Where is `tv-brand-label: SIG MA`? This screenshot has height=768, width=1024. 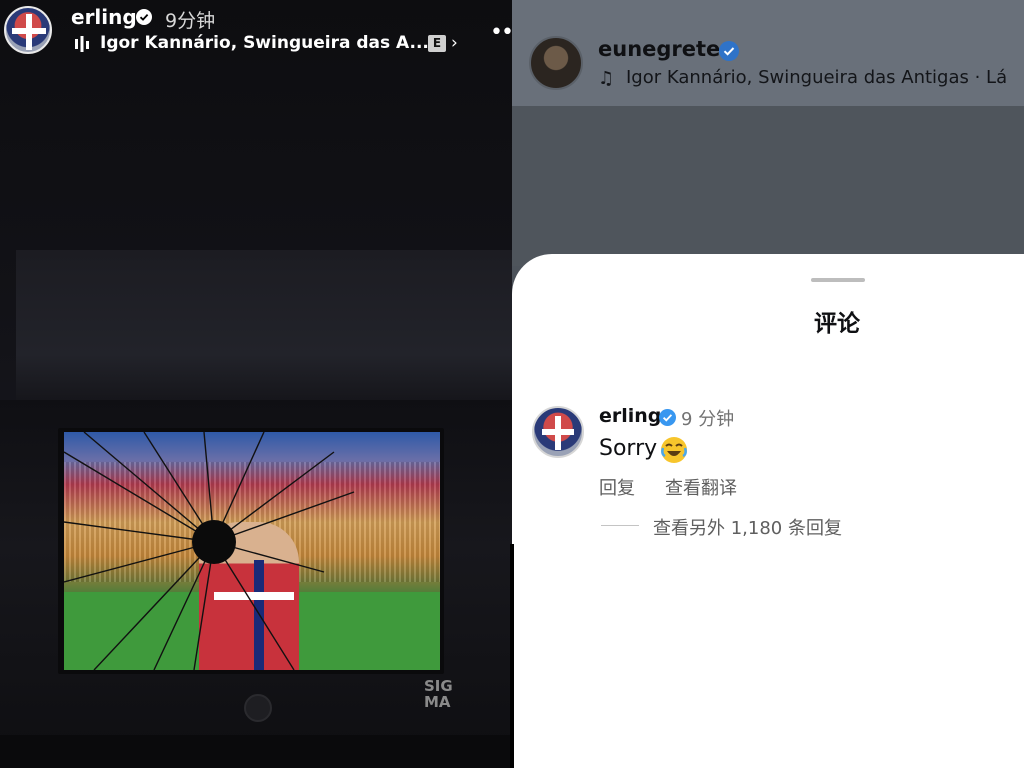
tv-brand-label: SIG MA is located at coordinates (438, 694).